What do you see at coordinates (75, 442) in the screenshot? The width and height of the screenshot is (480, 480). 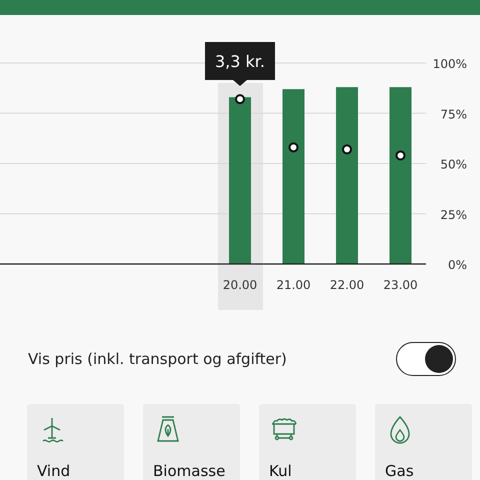 I see `energy-source-card: Vind` at bounding box center [75, 442].